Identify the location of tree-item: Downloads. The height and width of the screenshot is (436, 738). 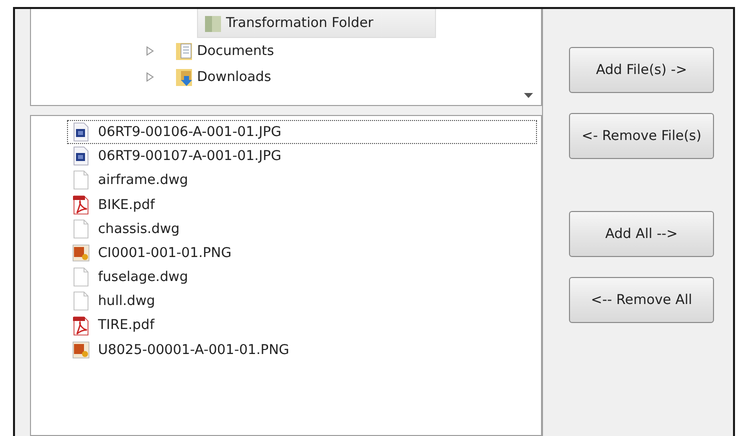
(235, 77).